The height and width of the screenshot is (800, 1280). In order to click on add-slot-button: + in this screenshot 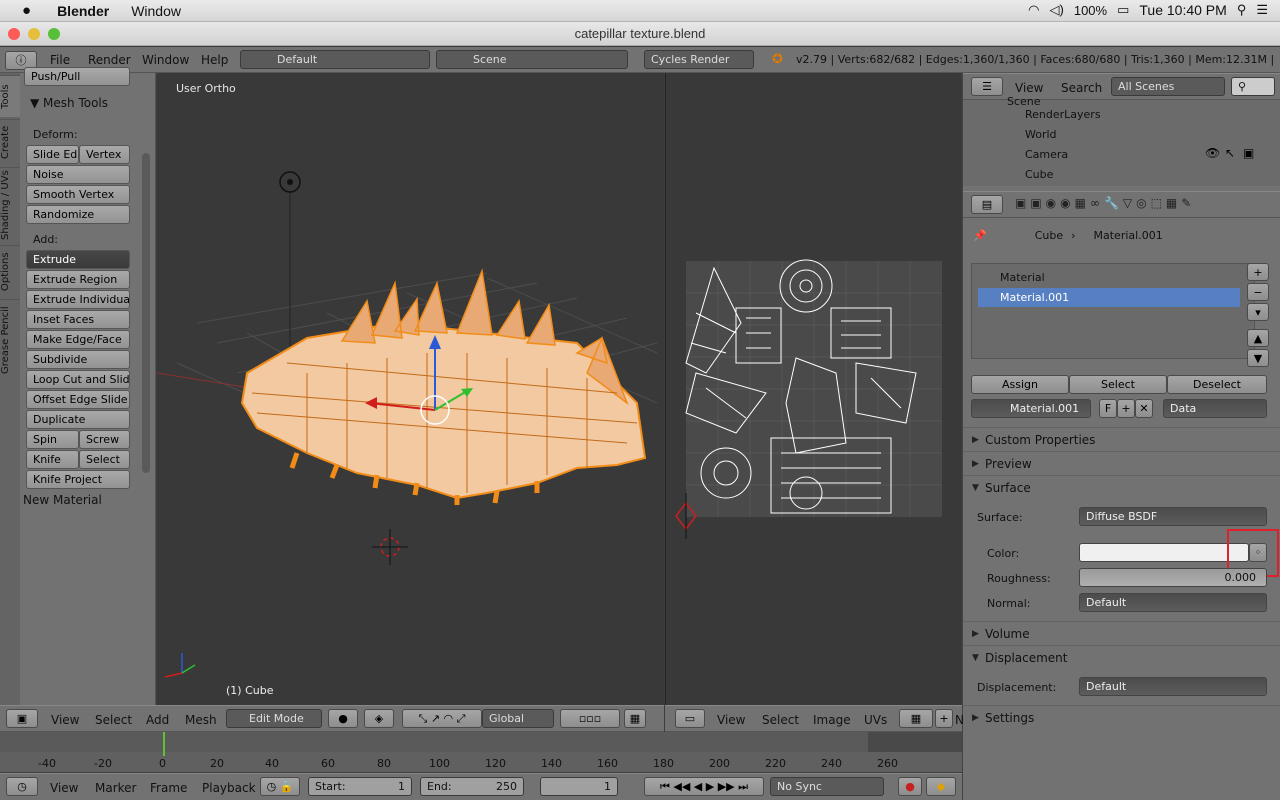, I will do `click(1258, 272)`.